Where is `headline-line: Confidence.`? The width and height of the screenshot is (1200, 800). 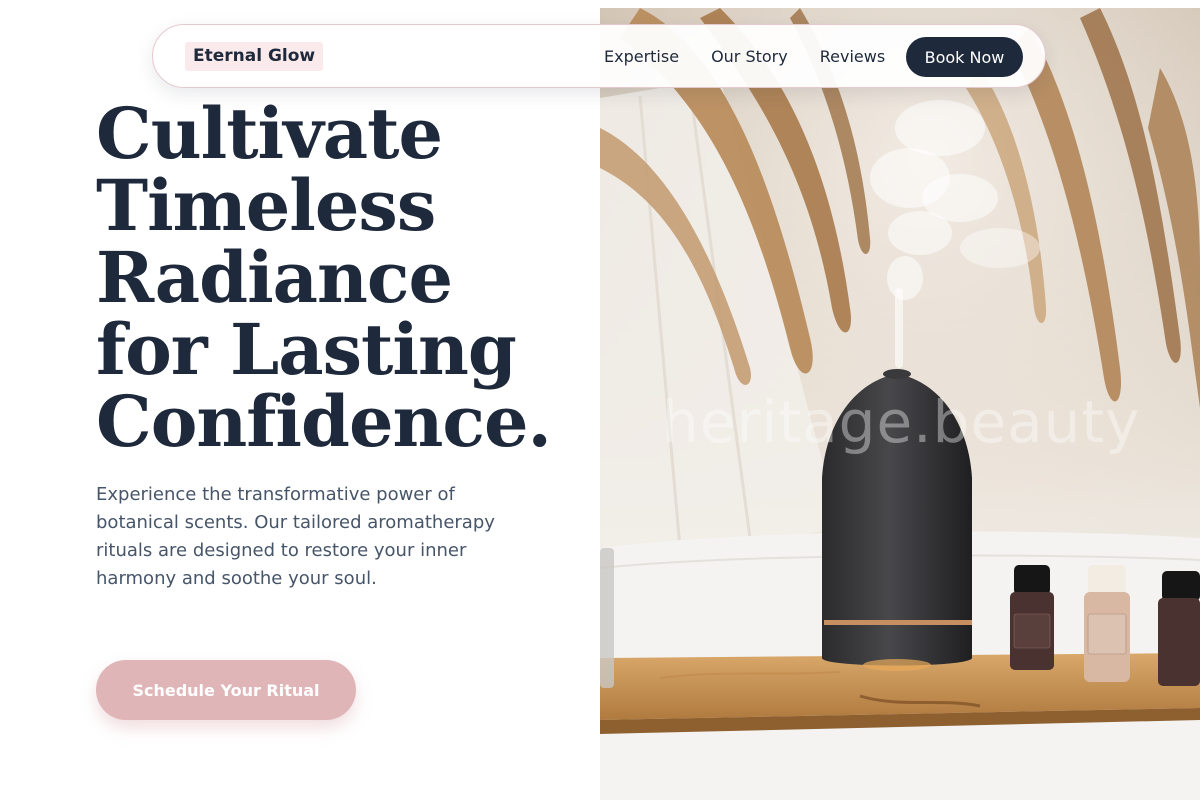
headline-line: Confidence. is located at coordinates (324, 421).